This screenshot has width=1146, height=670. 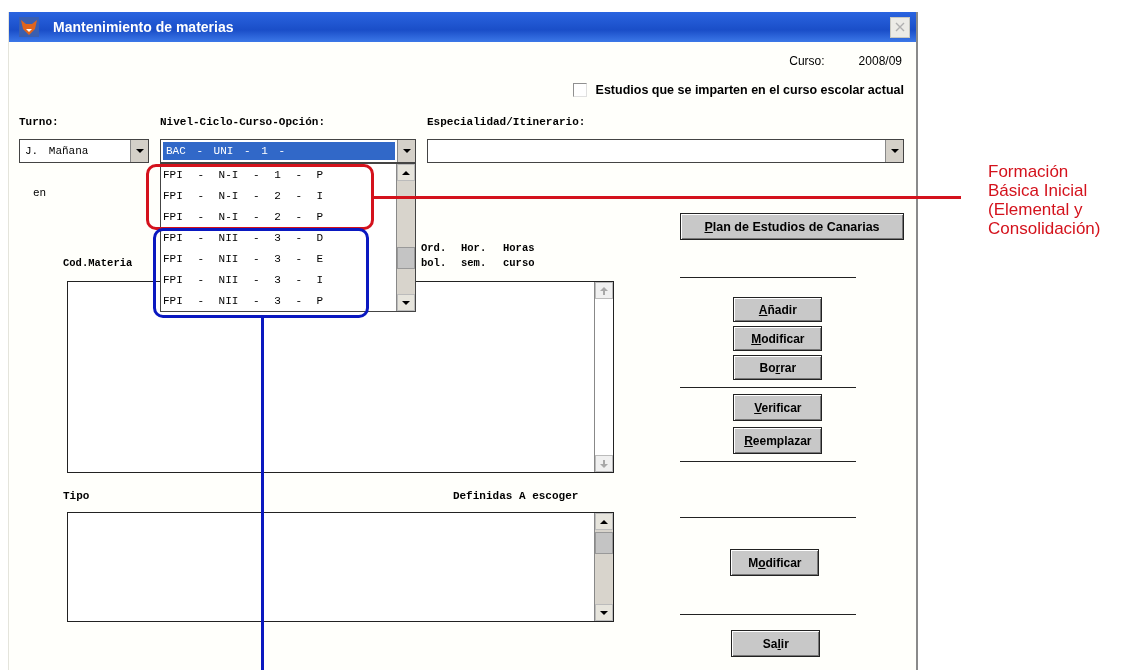 What do you see at coordinates (519, 256) in the screenshot?
I see `column-header: Horas curso` at bounding box center [519, 256].